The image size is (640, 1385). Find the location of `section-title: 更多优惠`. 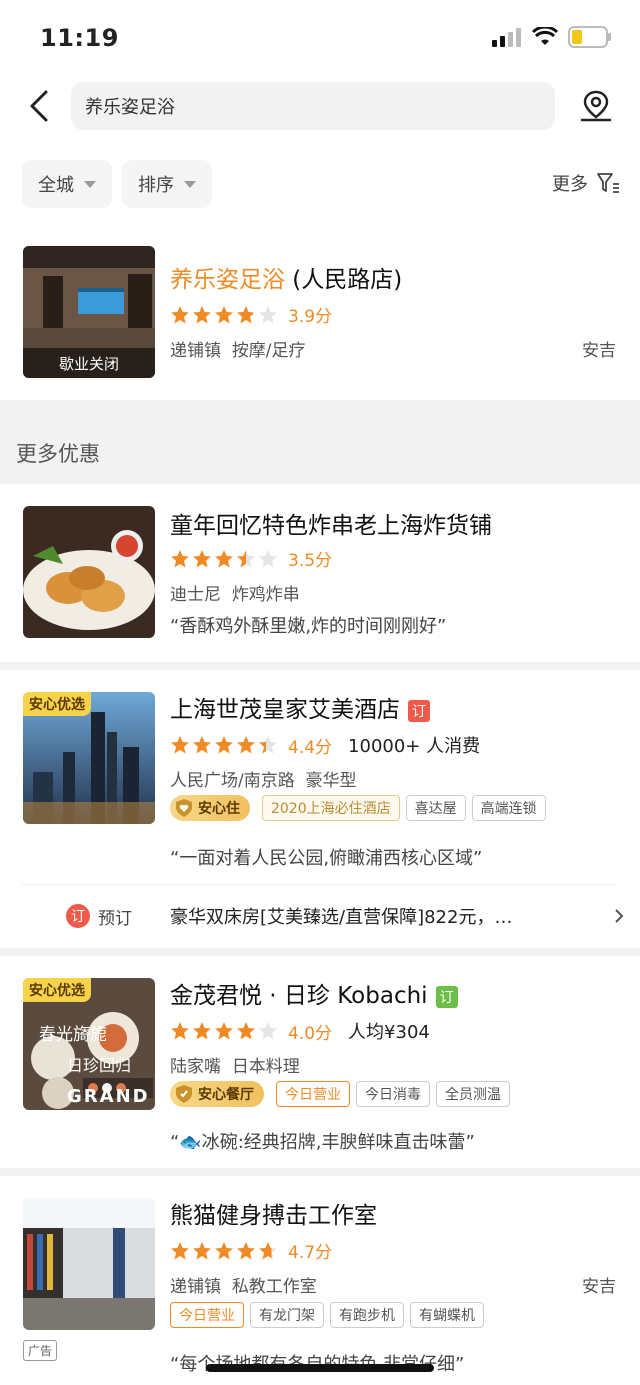

section-title: 更多优惠 is located at coordinates (58, 454).